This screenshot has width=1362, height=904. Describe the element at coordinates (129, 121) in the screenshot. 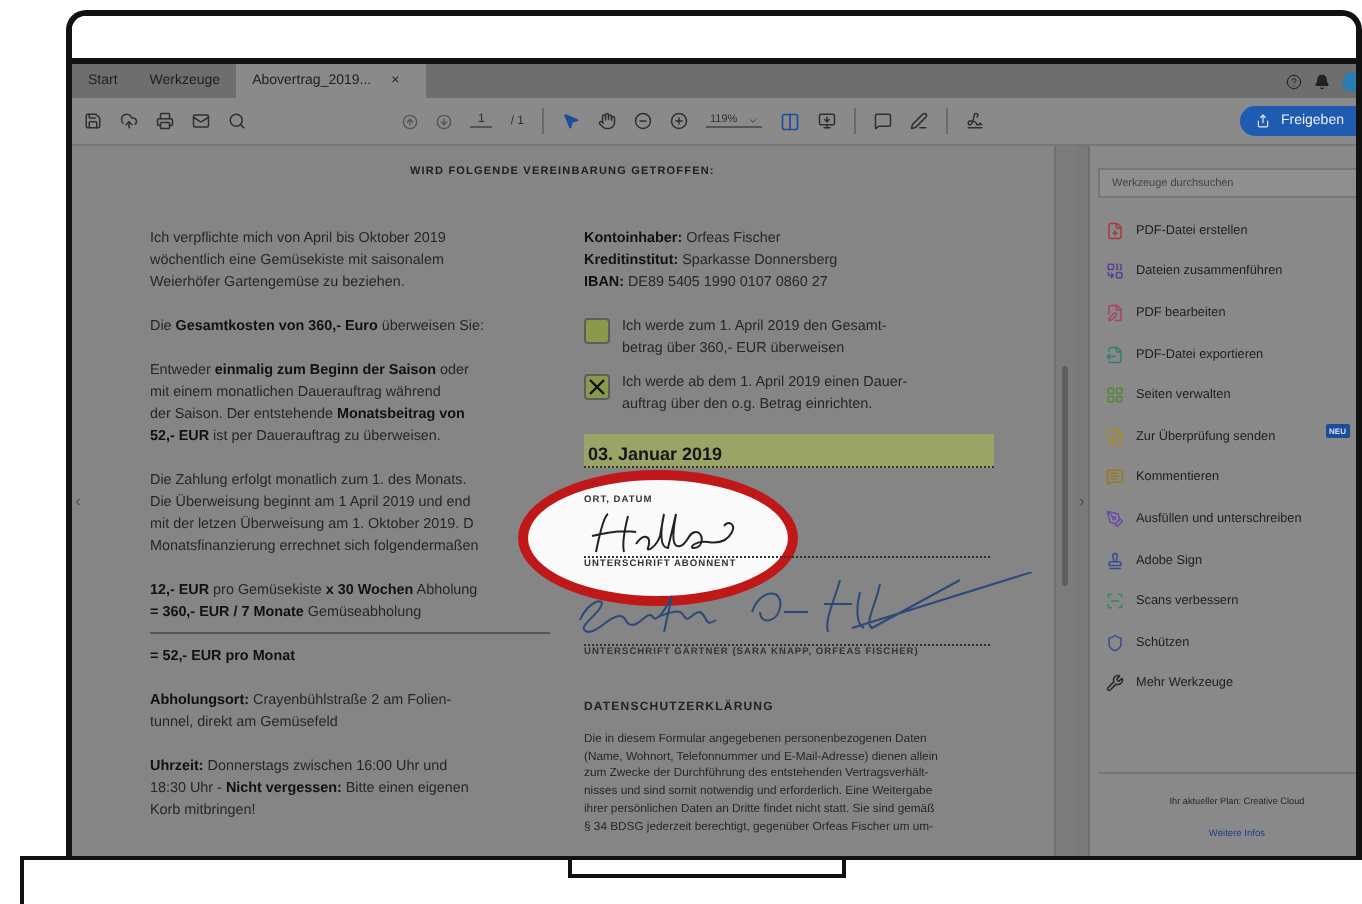

I see `cloud-upload-icon` at that location.